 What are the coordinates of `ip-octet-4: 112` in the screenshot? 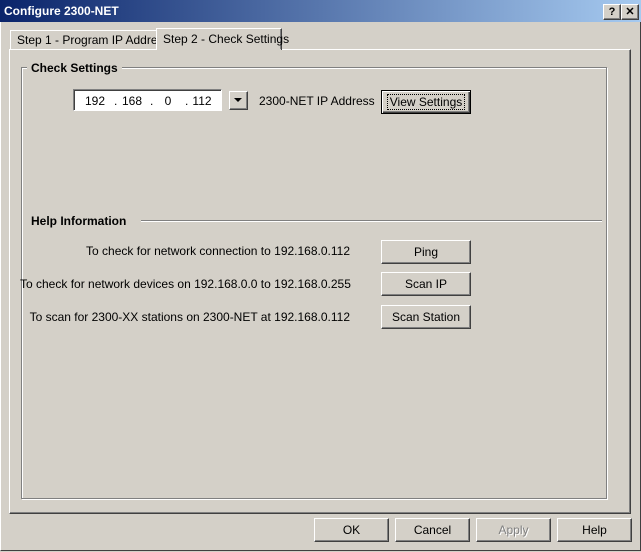 It's located at (202, 101).